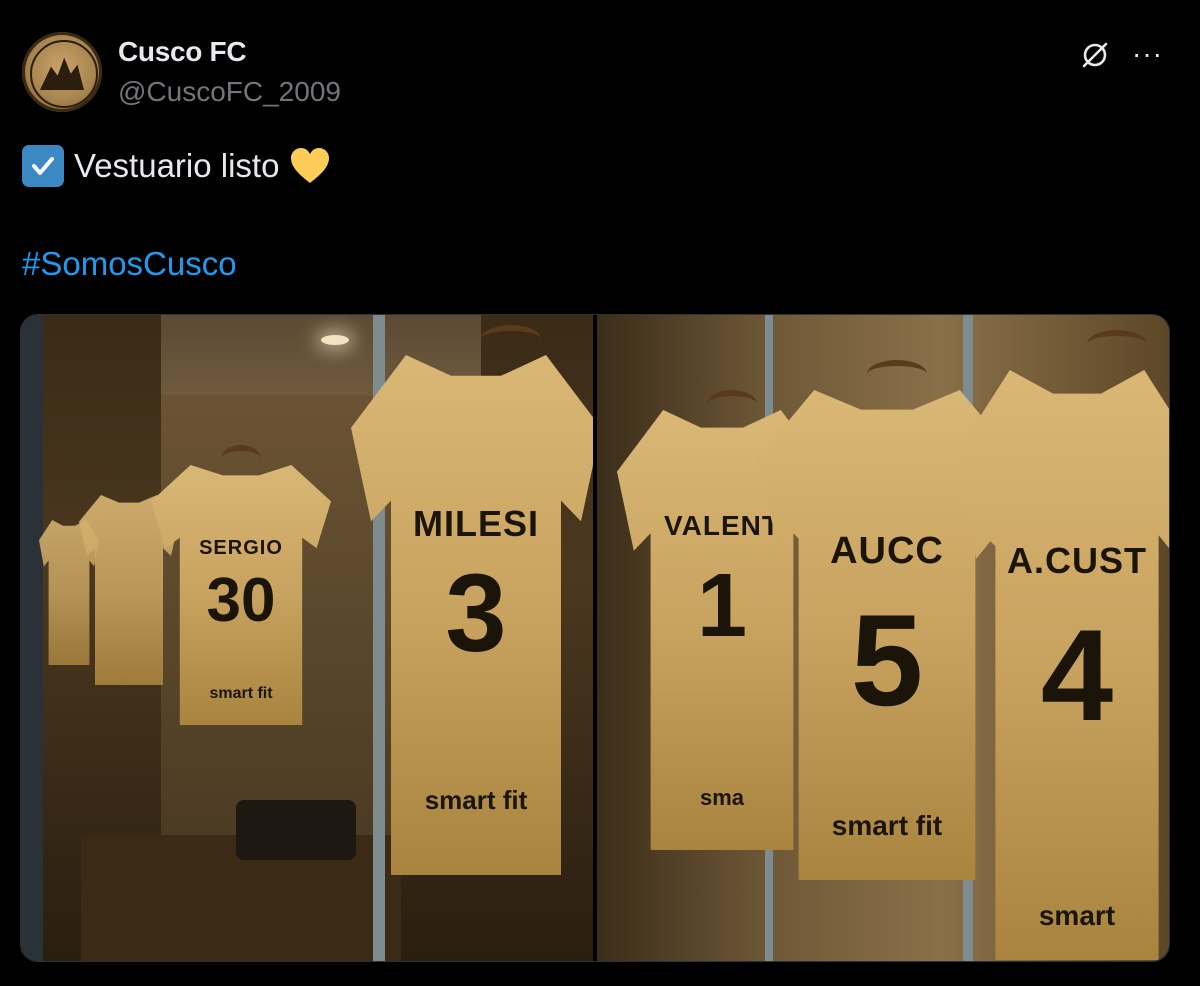 The height and width of the screenshot is (986, 1200). Describe the element at coordinates (310, 165) in the screenshot. I see `yellow-heart-emoji-icon` at that location.